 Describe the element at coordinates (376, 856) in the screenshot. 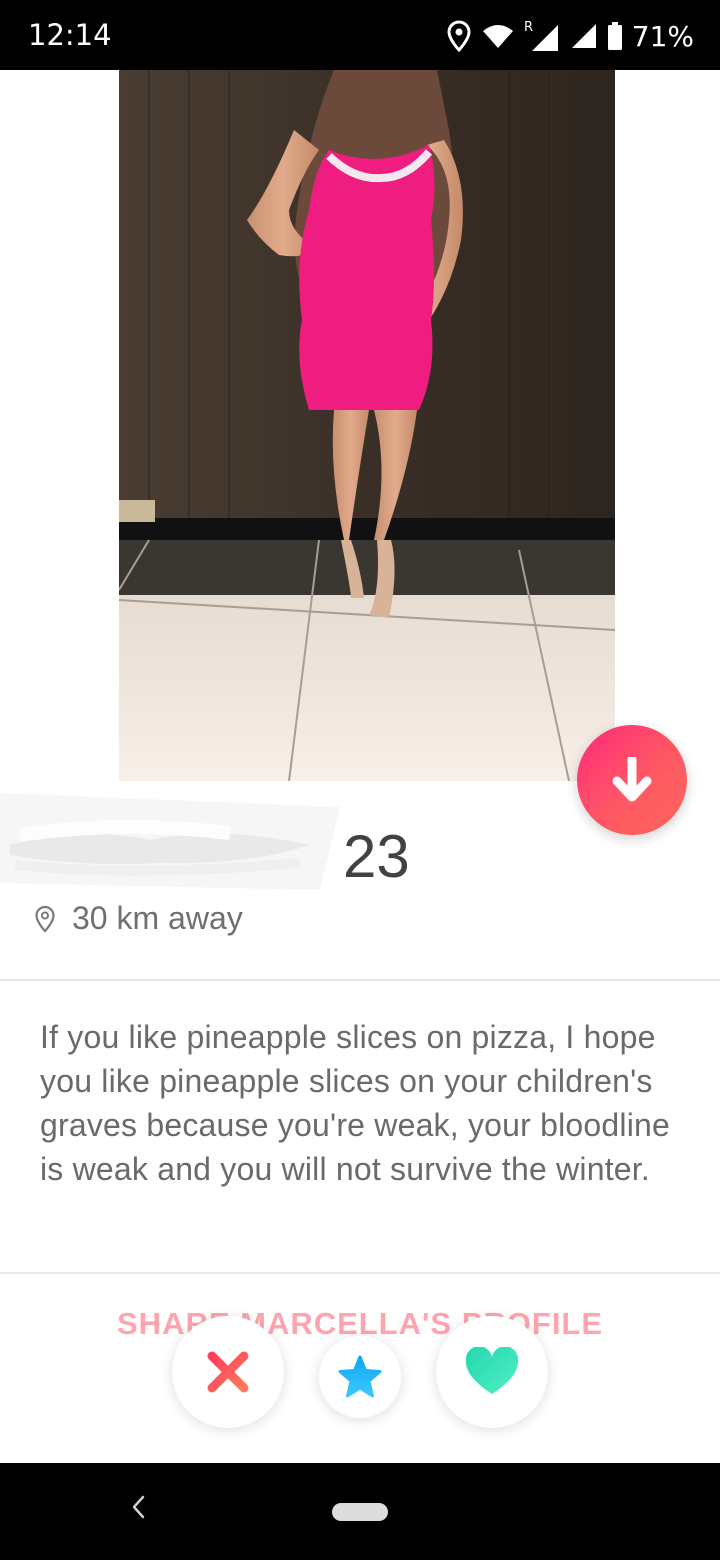

I see `profile-age: 23` at that location.